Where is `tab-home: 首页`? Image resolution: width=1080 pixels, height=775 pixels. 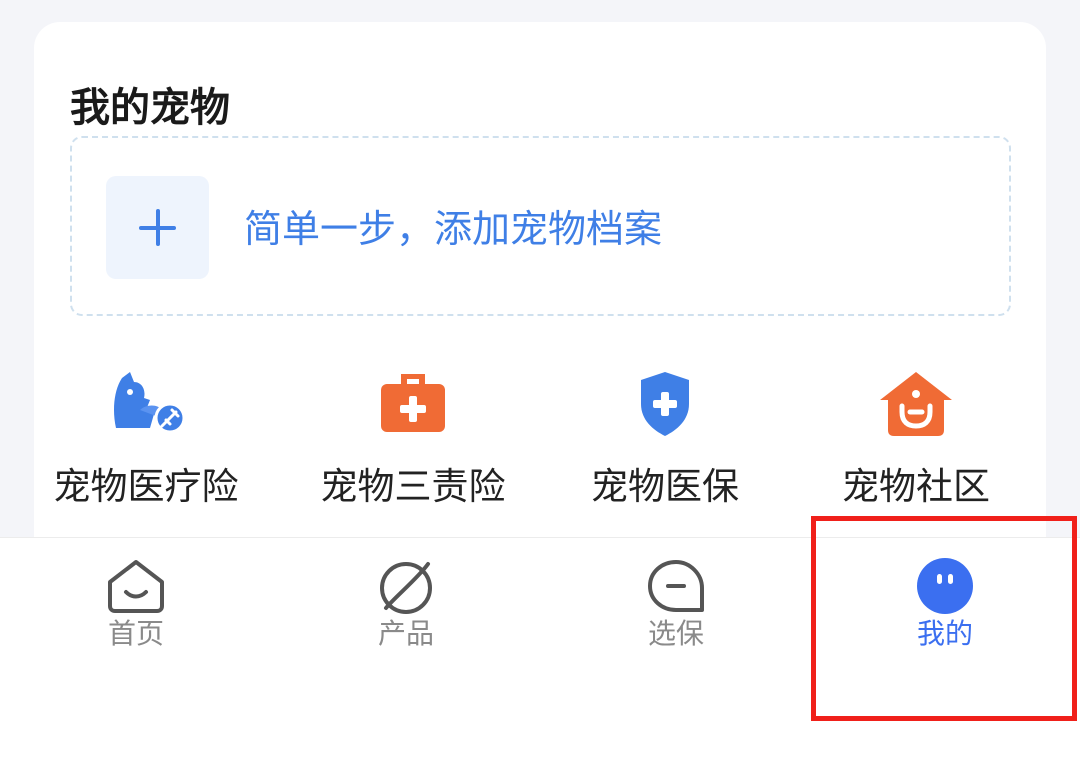 tab-home: 首页 is located at coordinates (136, 603).